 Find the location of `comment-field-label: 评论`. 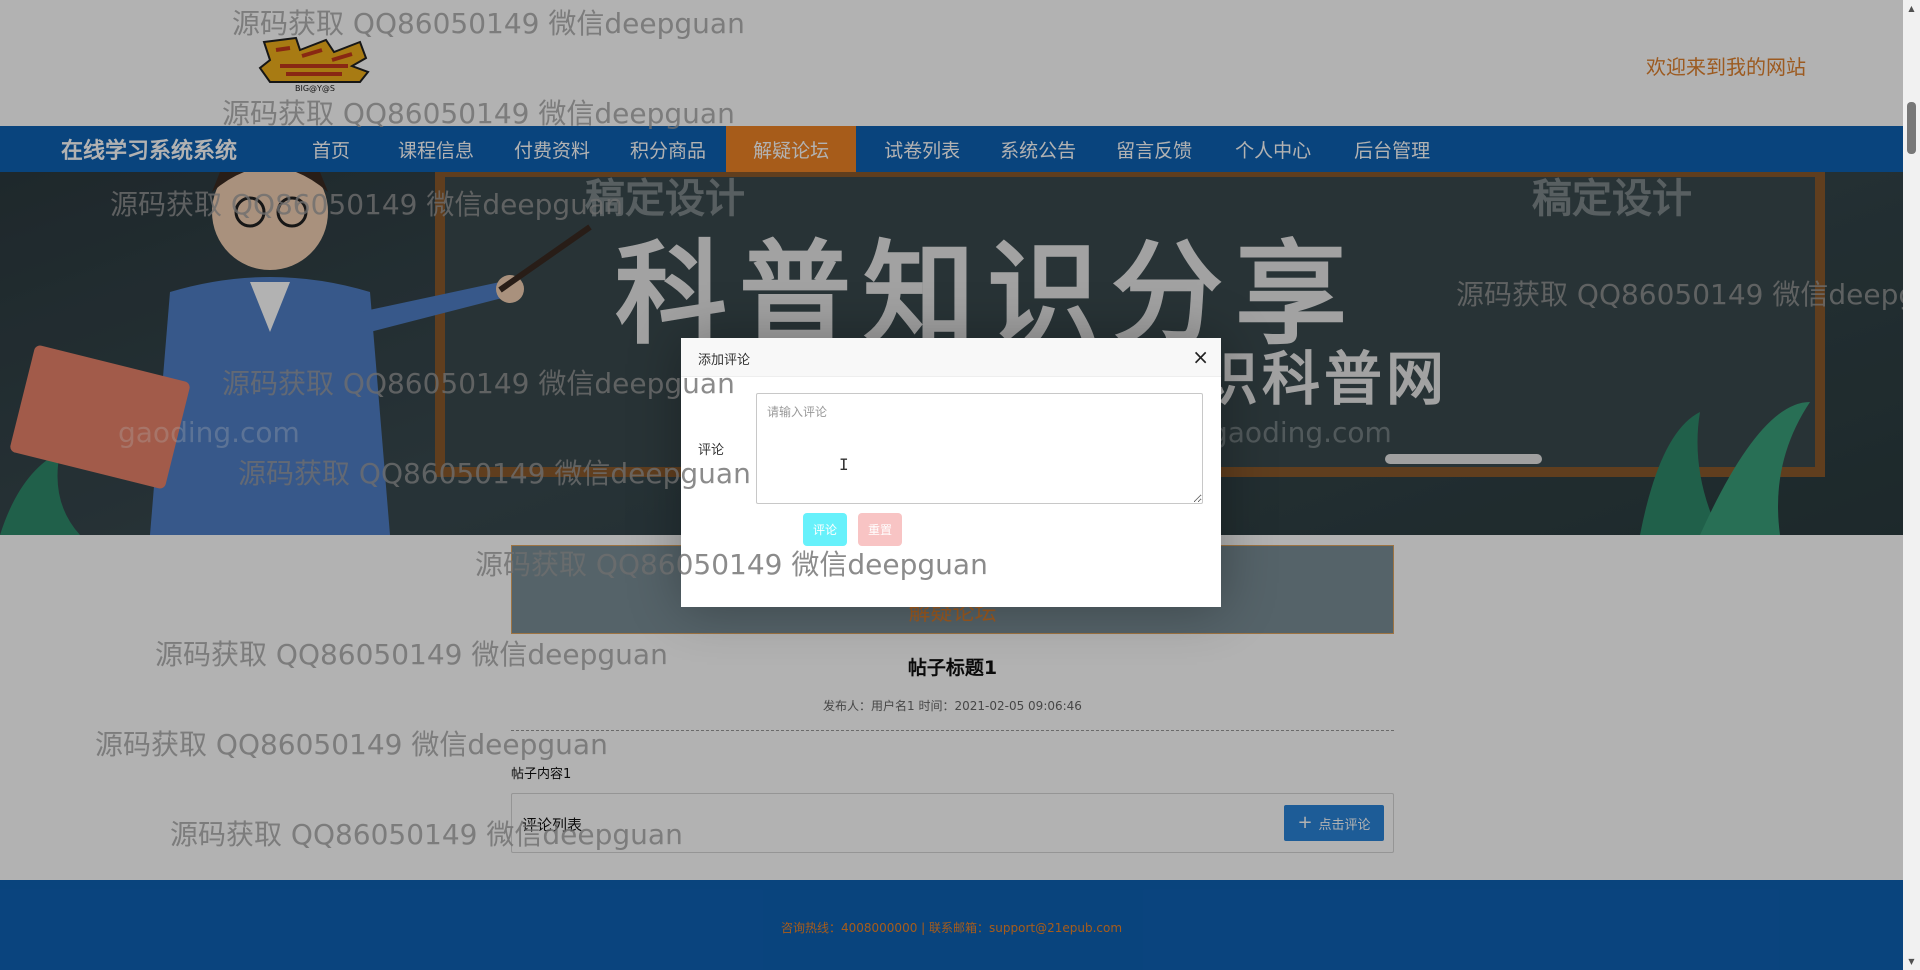

comment-field-label: 评论 is located at coordinates (711, 450).